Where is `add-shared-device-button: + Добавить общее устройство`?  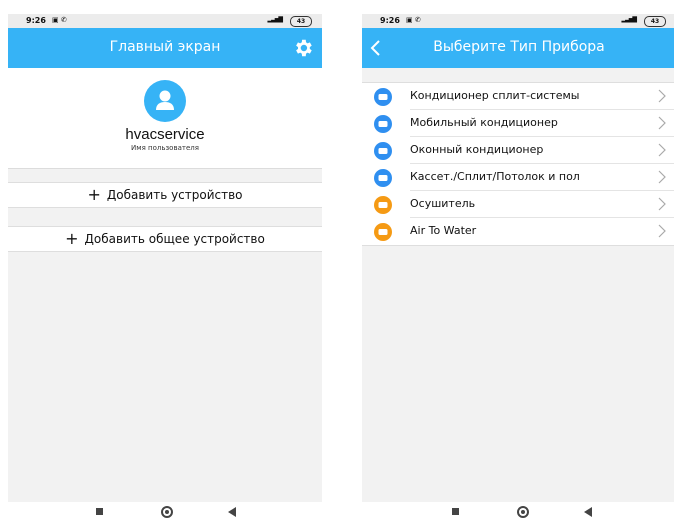 add-shared-device-button: + Добавить общее устройство is located at coordinates (165, 239).